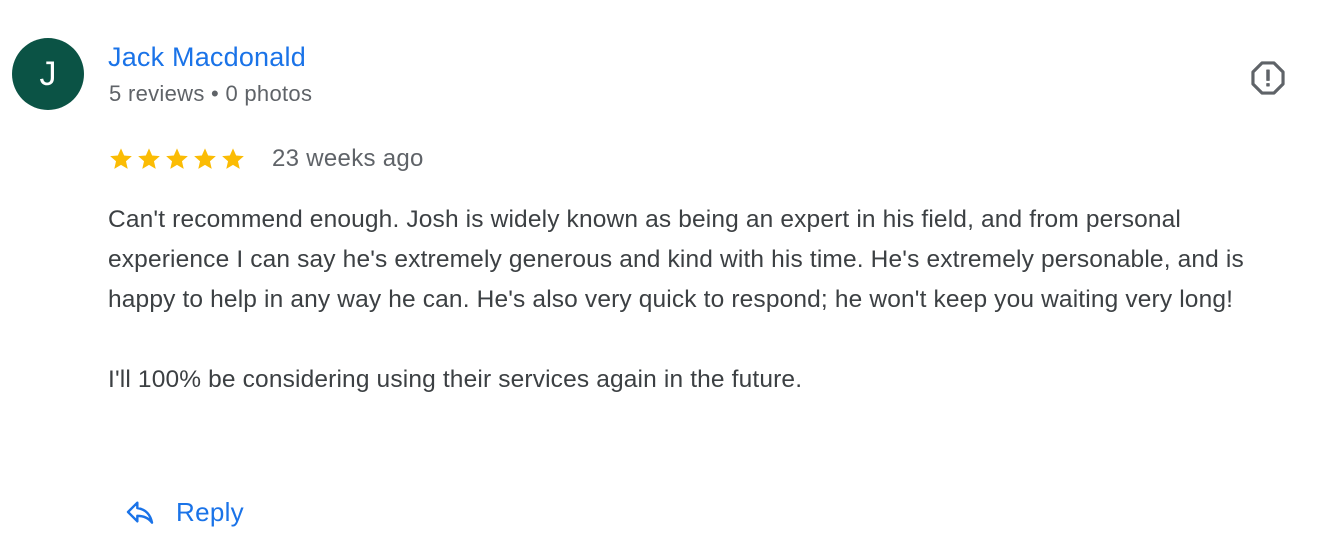 This screenshot has height=546, width=1320. I want to click on reply-arrow-icon, so click(140, 512).